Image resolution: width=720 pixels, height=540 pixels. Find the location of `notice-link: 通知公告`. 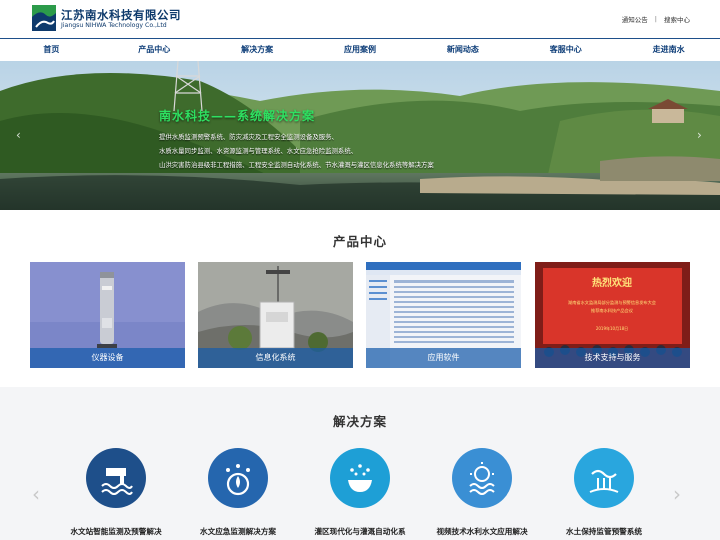

notice-link: 通知公告 is located at coordinates (635, 19).